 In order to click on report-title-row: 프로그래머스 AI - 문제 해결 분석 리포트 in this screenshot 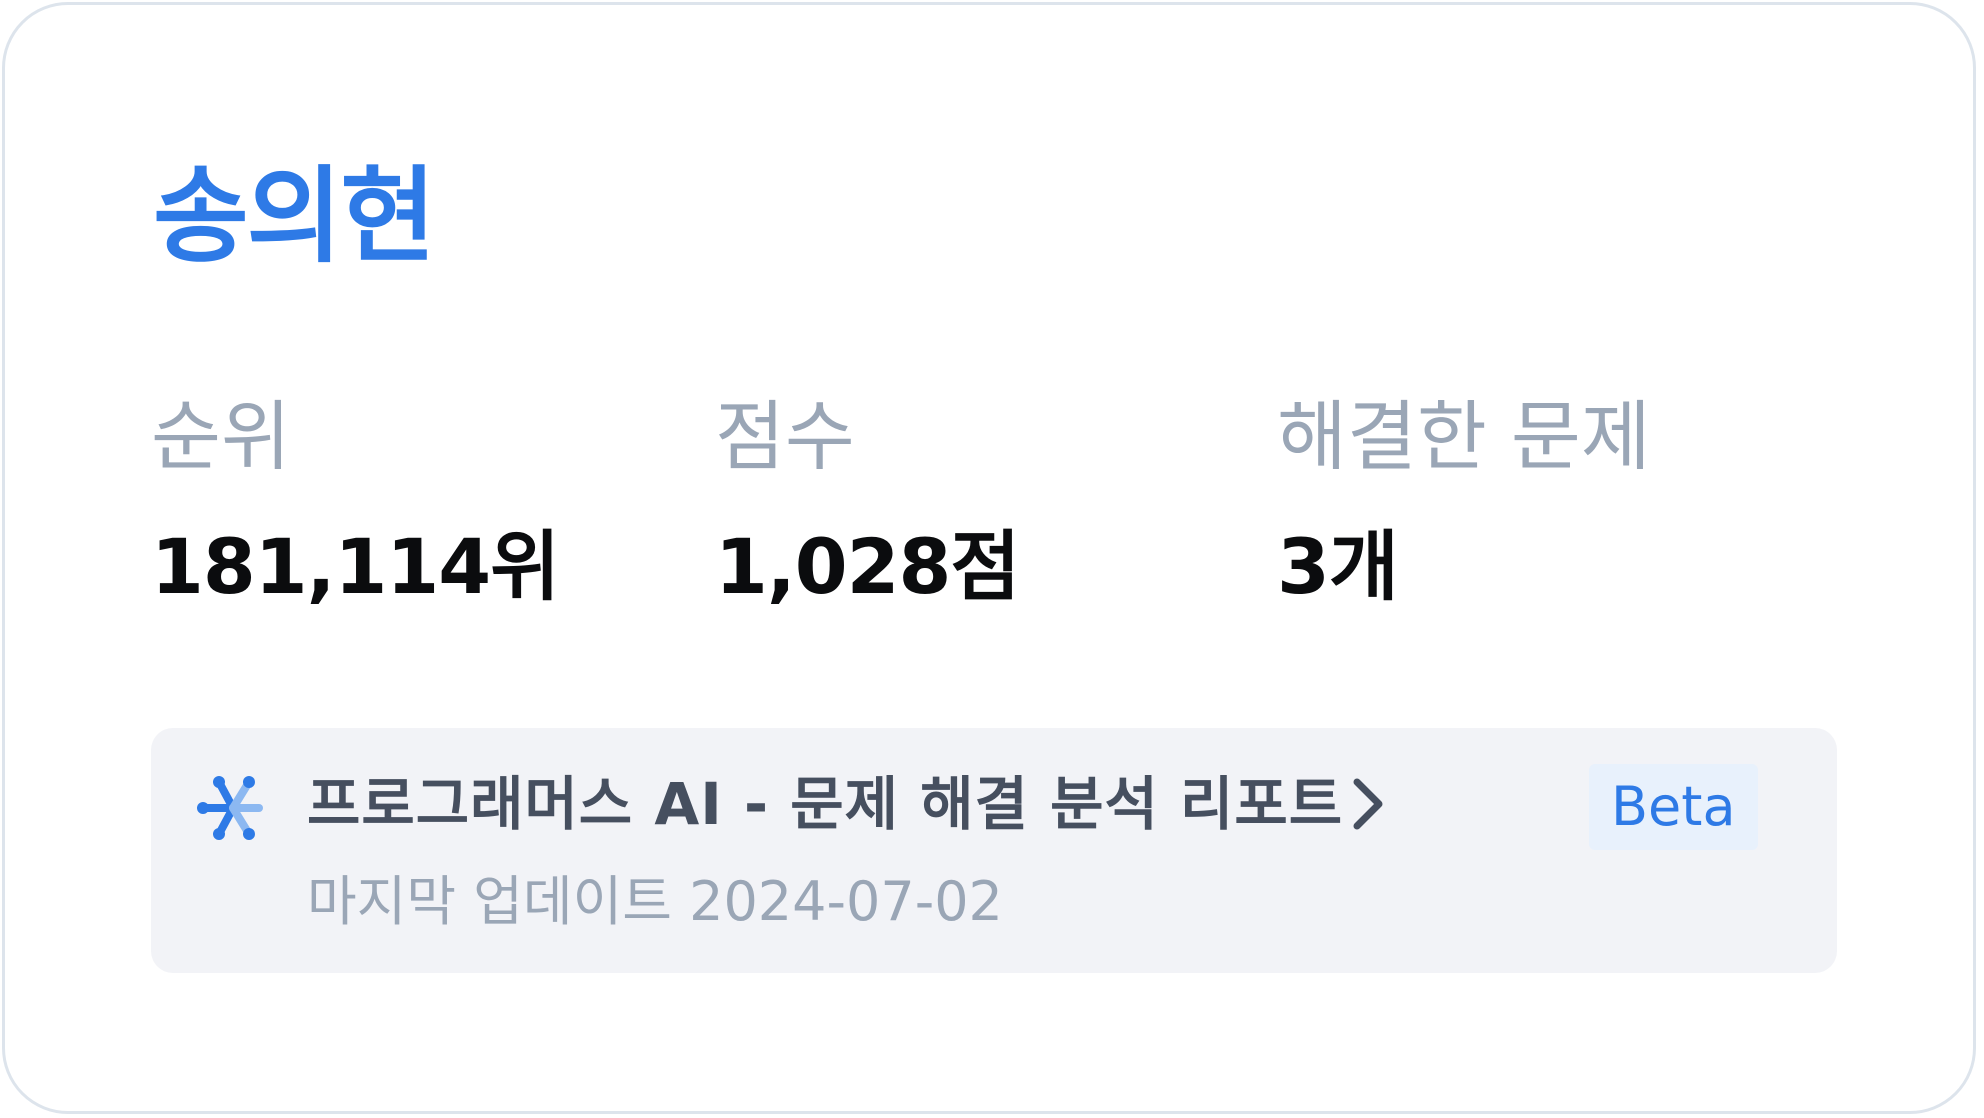, I will do `click(846, 804)`.